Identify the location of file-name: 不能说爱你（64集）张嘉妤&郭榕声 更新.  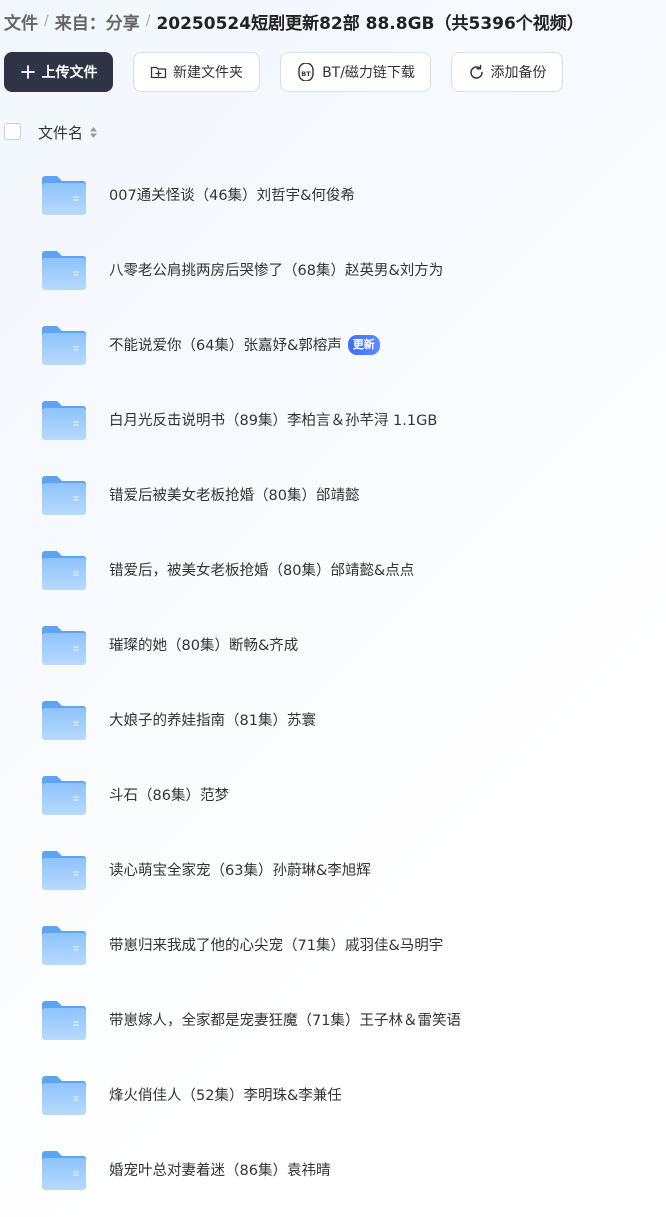
(244, 344).